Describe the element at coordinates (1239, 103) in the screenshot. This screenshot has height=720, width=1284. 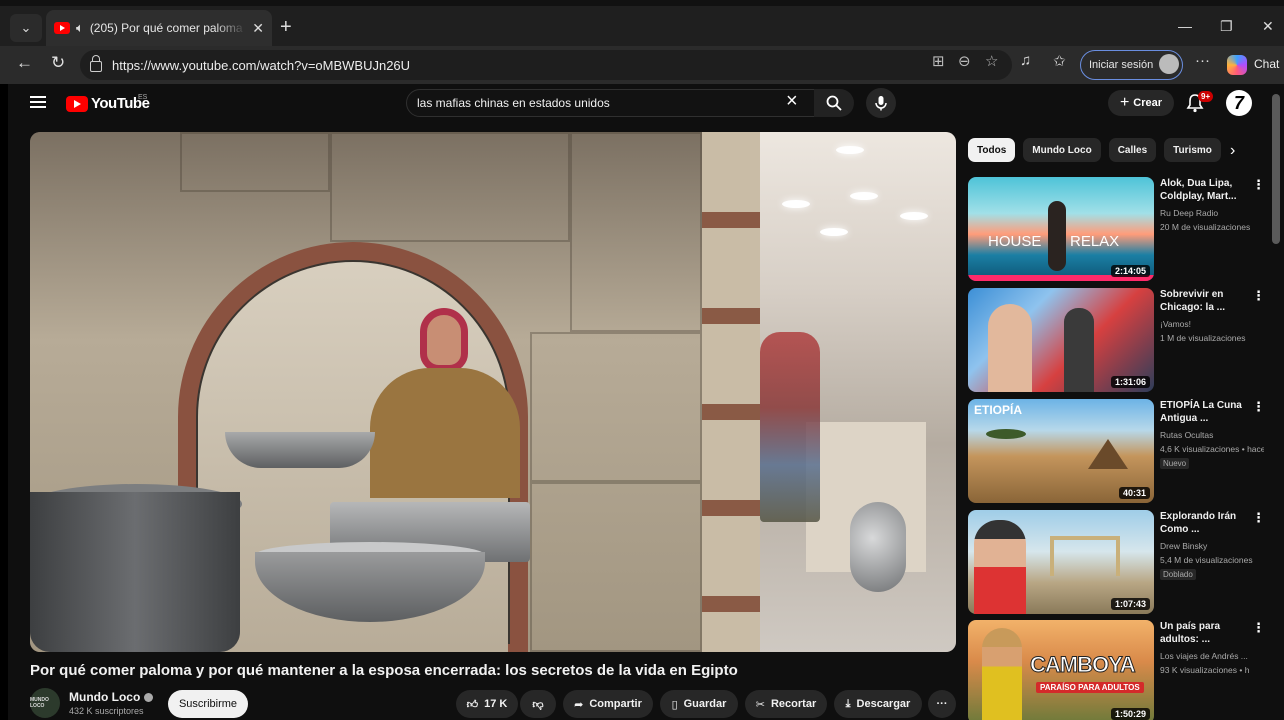
I see `user-avatar: 7` at that location.